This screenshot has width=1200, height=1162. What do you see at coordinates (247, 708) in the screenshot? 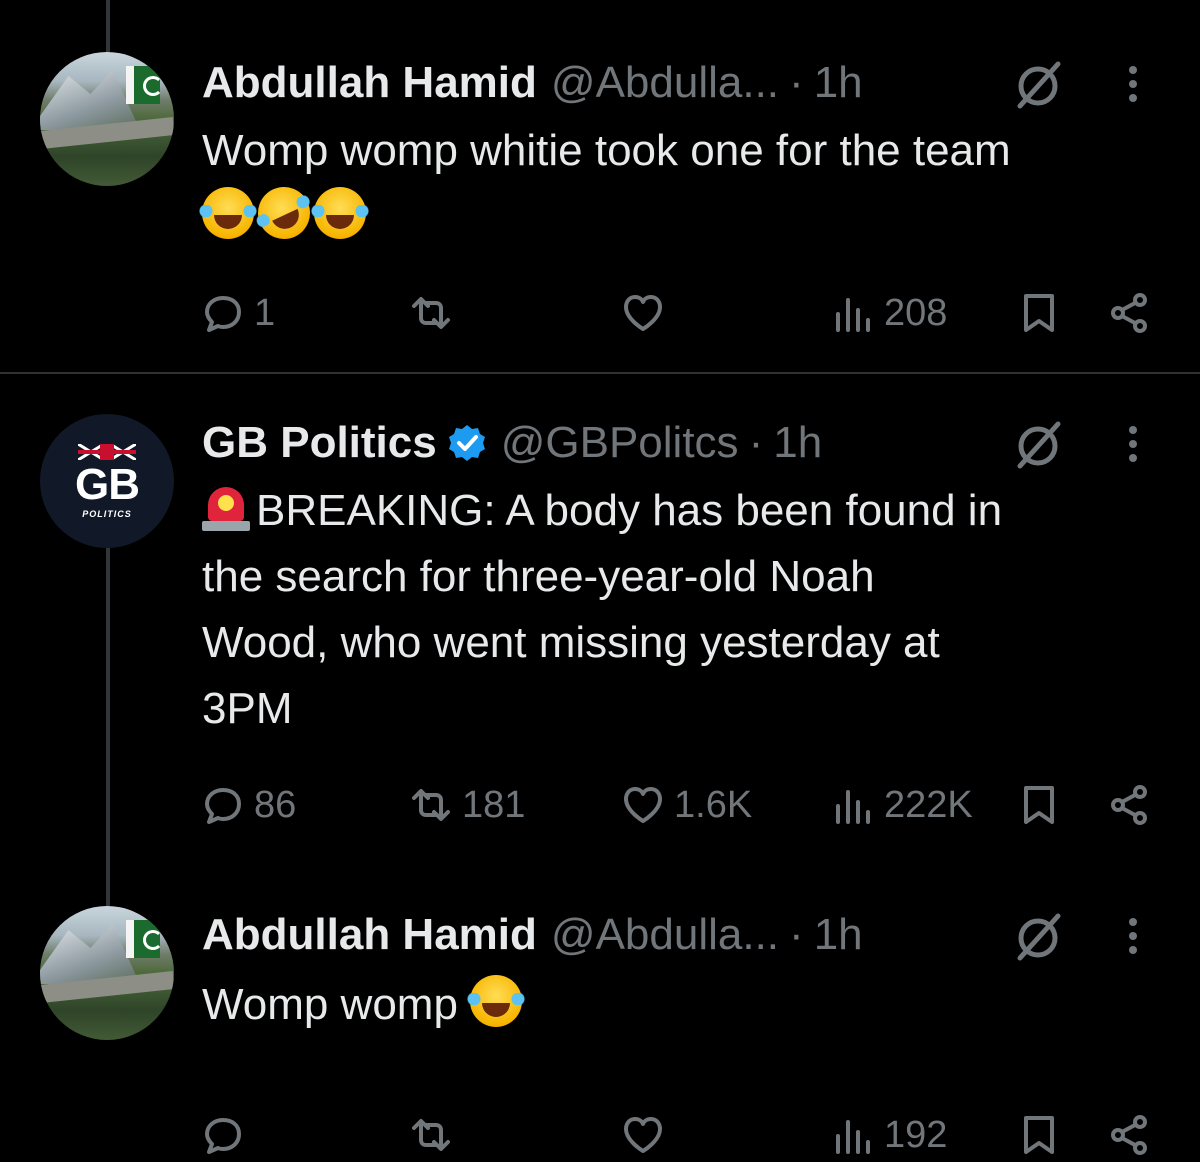
I see `tweet-text-line: 3PM` at bounding box center [247, 708].